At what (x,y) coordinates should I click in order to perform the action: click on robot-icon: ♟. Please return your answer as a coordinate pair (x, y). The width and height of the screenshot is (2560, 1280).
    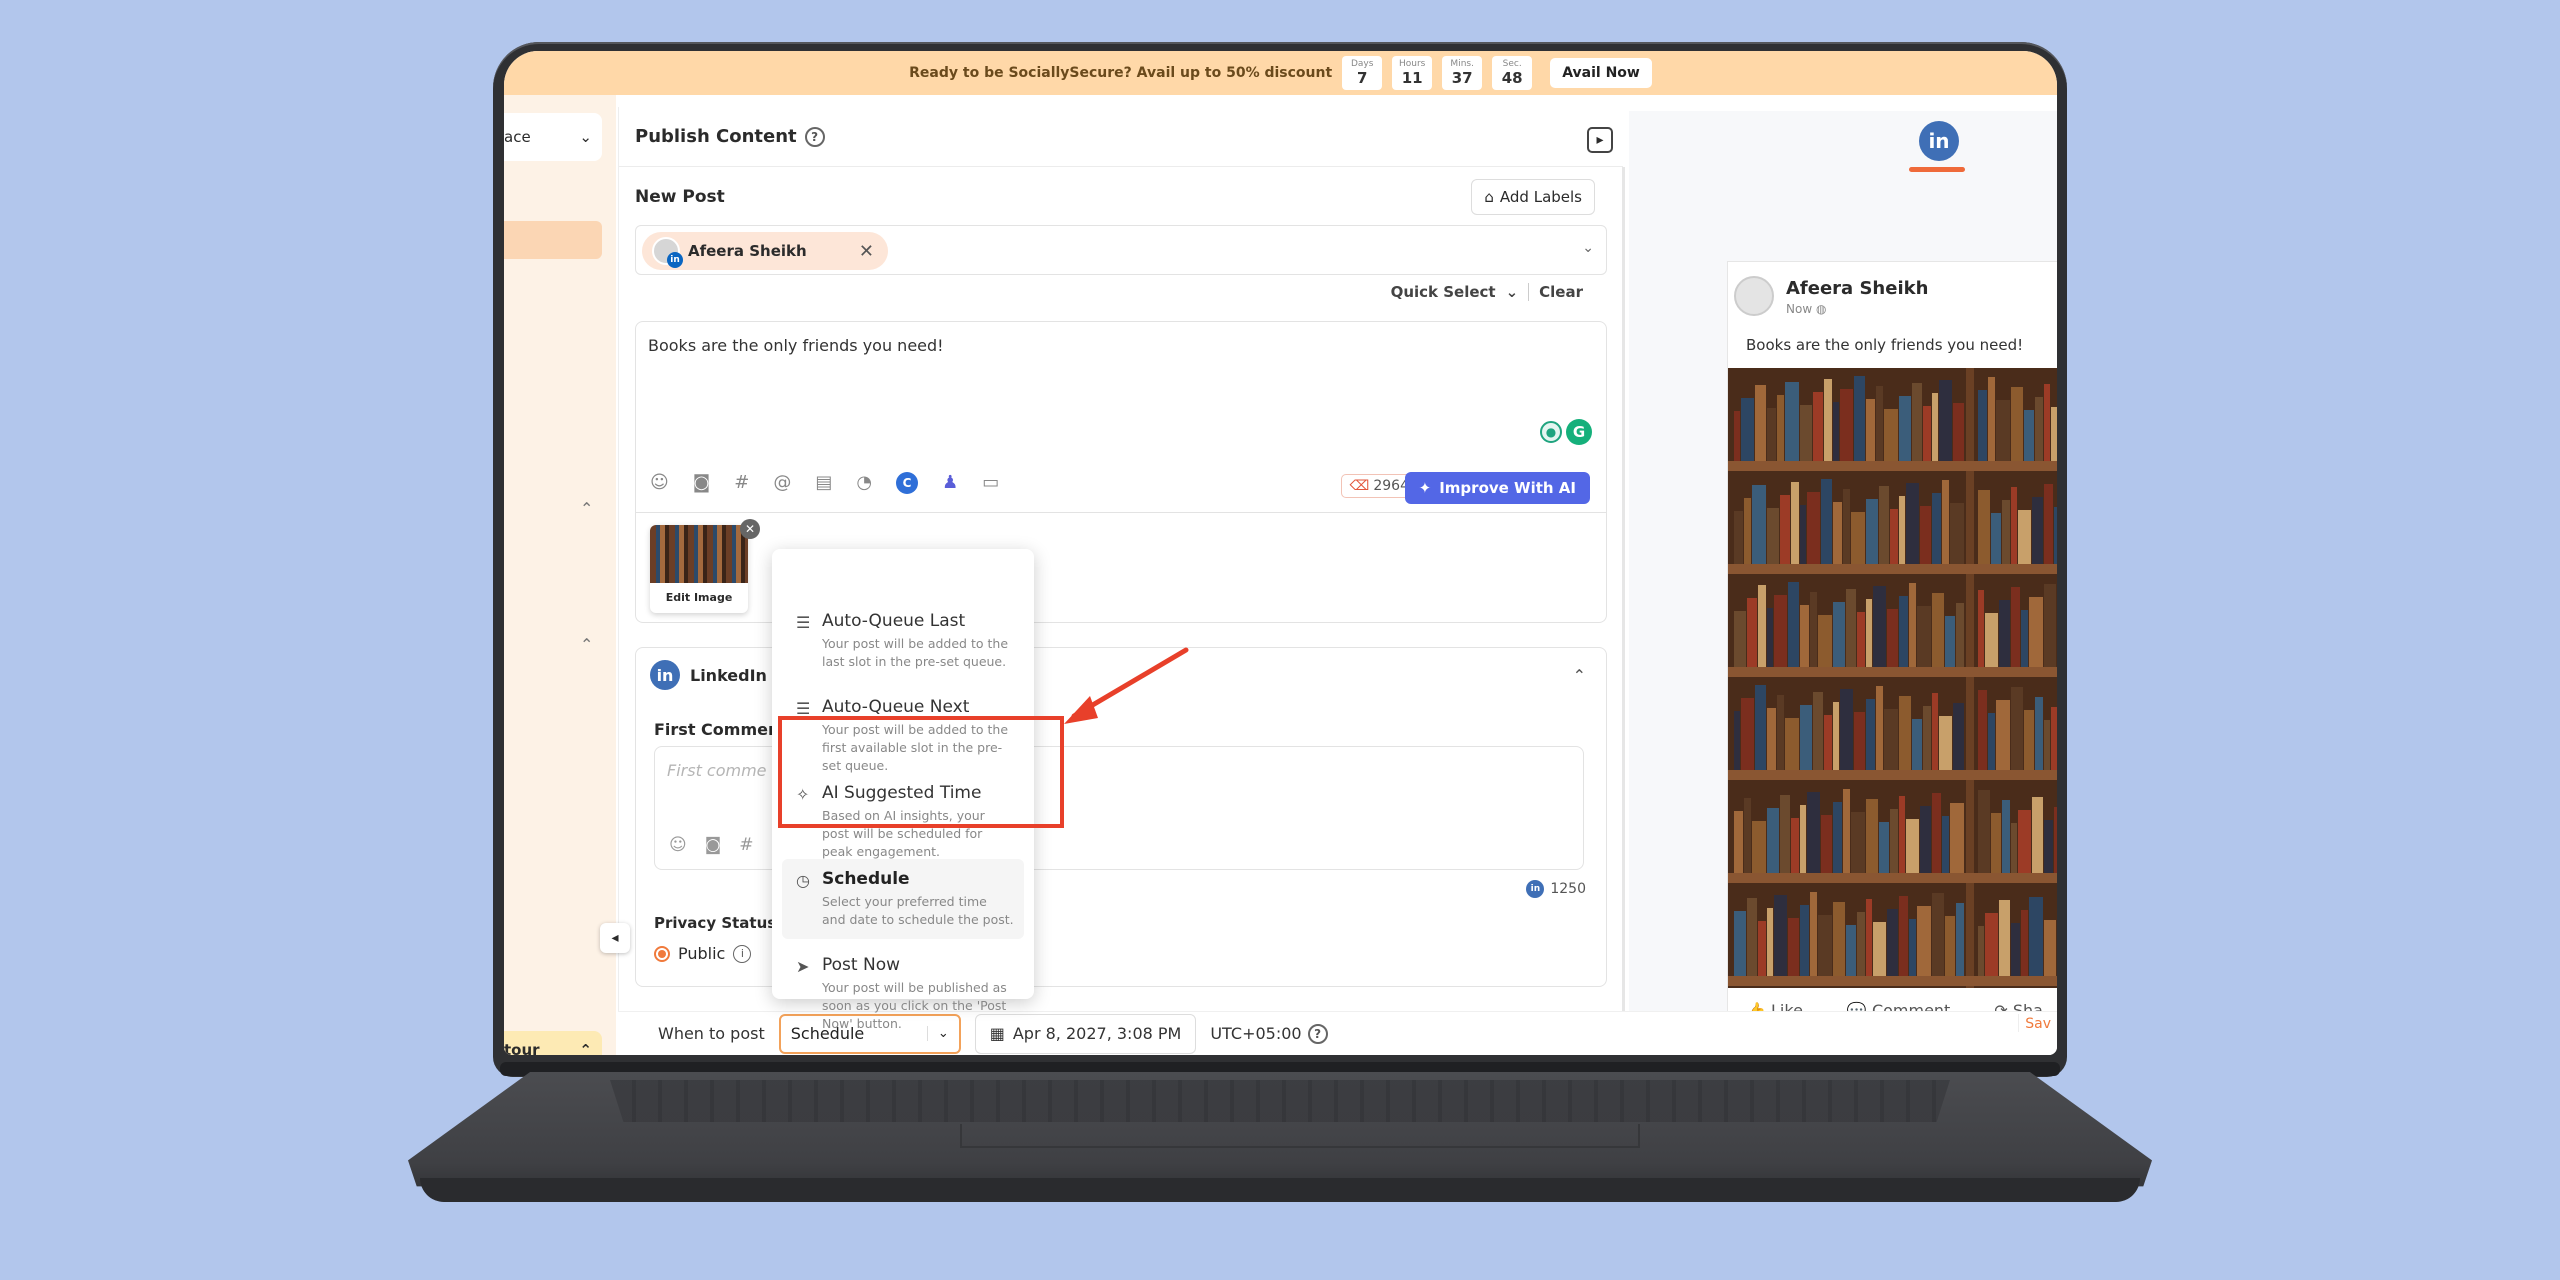
    Looking at the image, I should click on (950, 483).